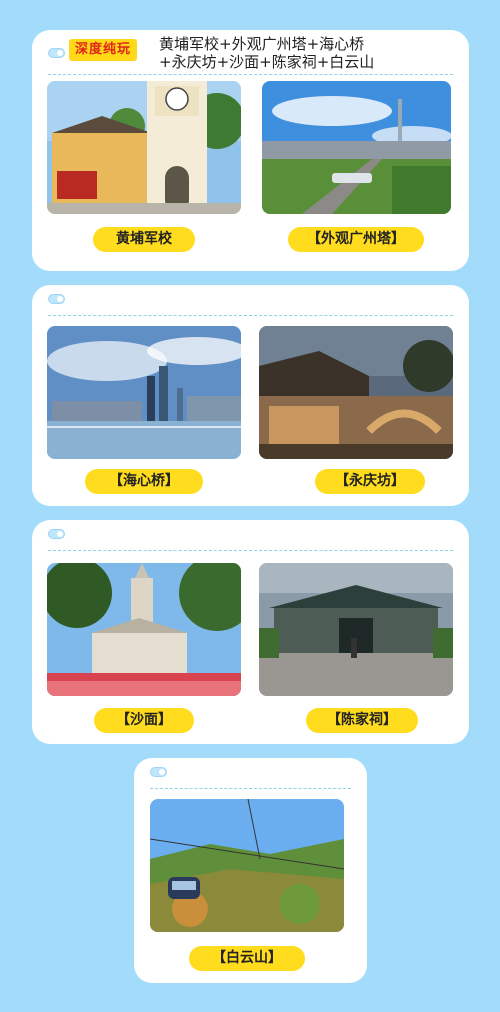 The width and height of the screenshot is (500, 1012). I want to click on label-shamian: 【沙面】, so click(144, 720).